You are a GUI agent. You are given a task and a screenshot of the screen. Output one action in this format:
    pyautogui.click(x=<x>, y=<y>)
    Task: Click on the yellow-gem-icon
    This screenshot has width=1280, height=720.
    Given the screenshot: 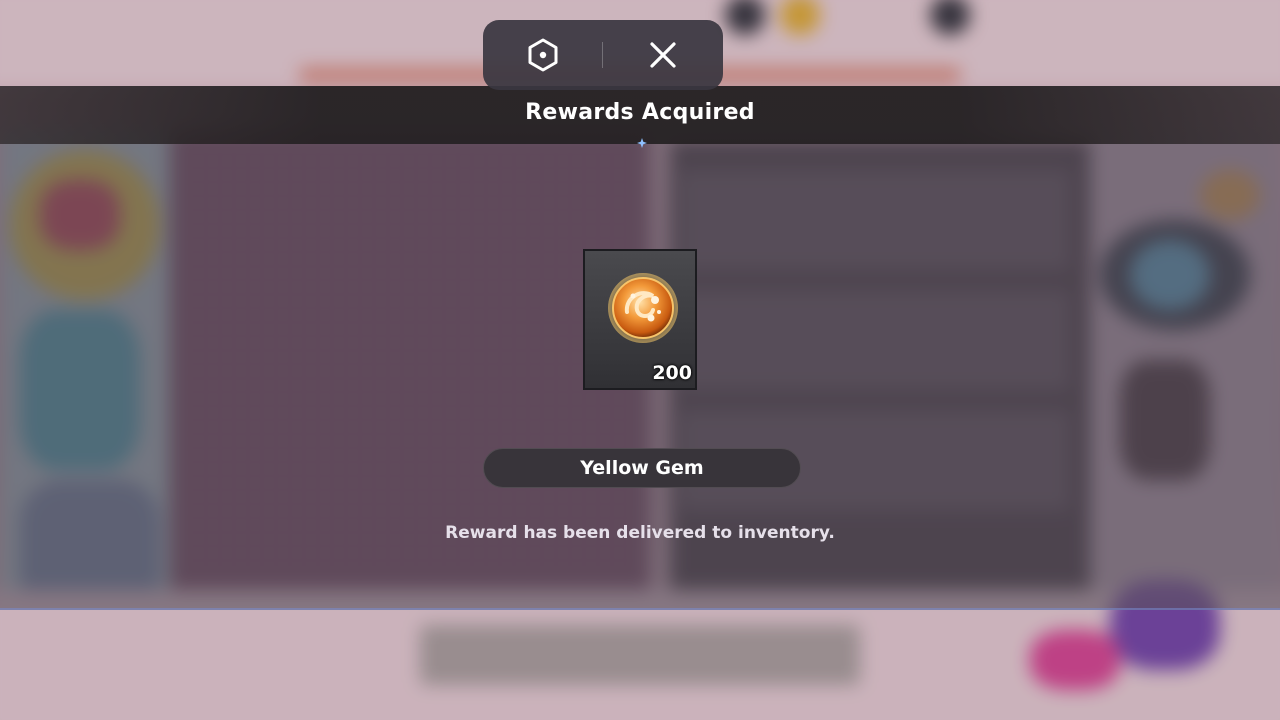 What is the action you would take?
    pyautogui.click(x=643, y=308)
    